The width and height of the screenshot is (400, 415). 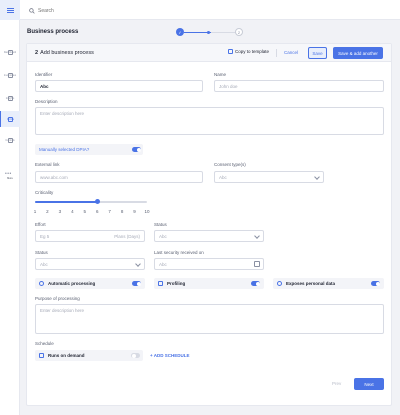 I want to click on copy-label: Copy to template, so click(x=252, y=51).